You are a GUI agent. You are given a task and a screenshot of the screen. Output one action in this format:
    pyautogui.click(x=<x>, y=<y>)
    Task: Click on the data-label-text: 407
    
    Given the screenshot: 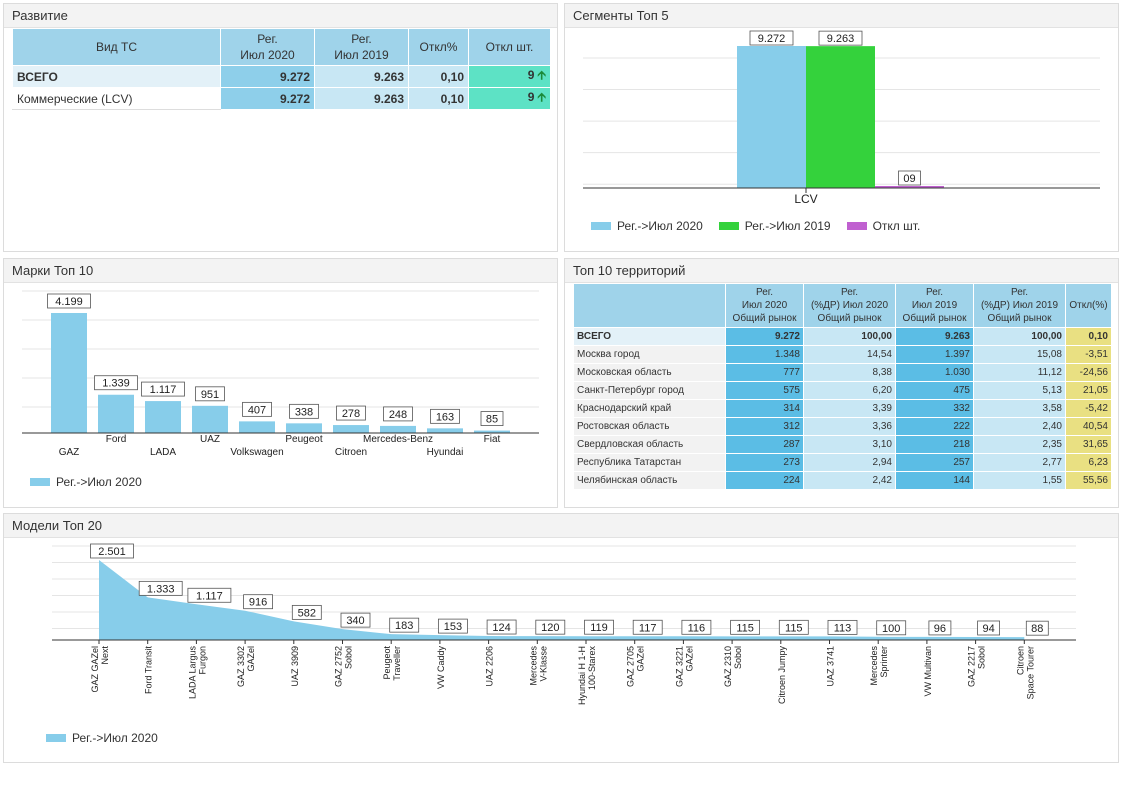 What is the action you would take?
    pyautogui.click(x=257, y=410)
    